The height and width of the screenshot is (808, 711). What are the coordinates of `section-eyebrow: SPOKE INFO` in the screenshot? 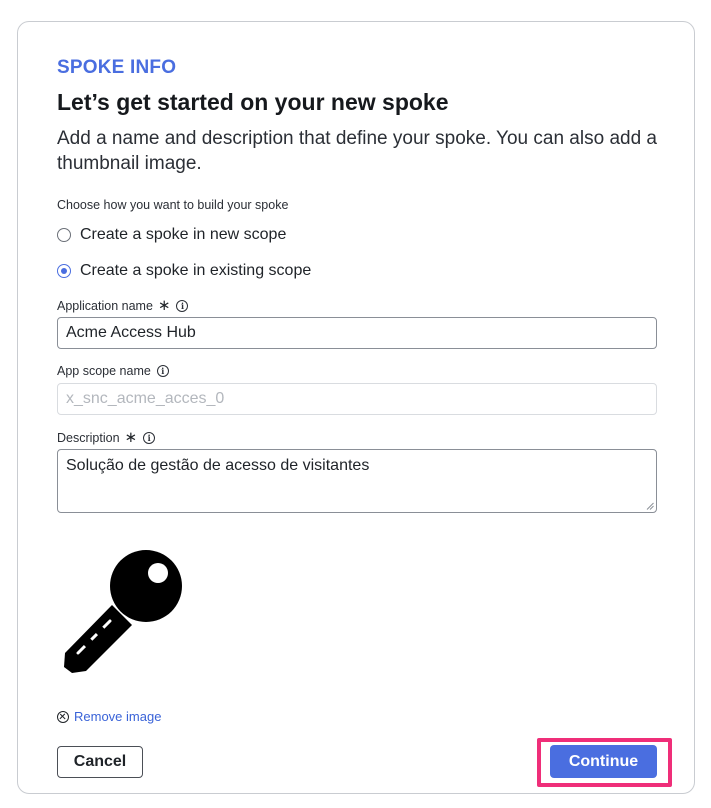 It's located at (117, 67).